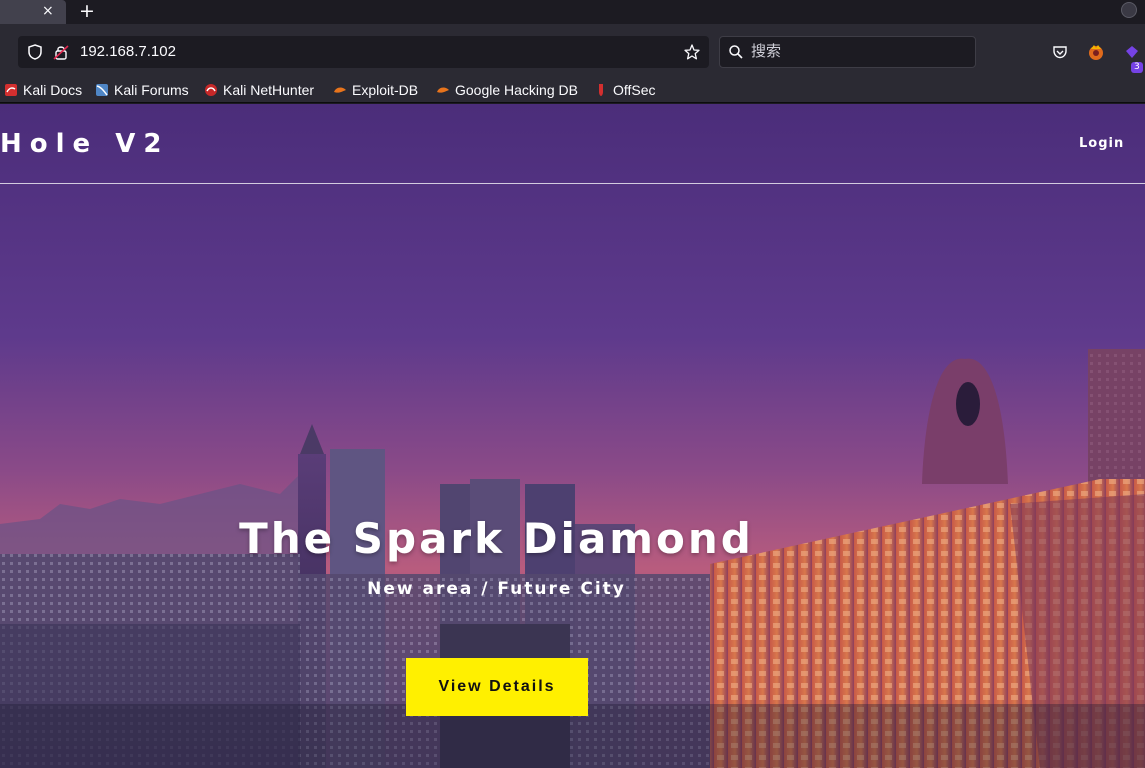  I want to click on bookmark-kali-nethunter: Kali NetHunter, so click(259, 90).